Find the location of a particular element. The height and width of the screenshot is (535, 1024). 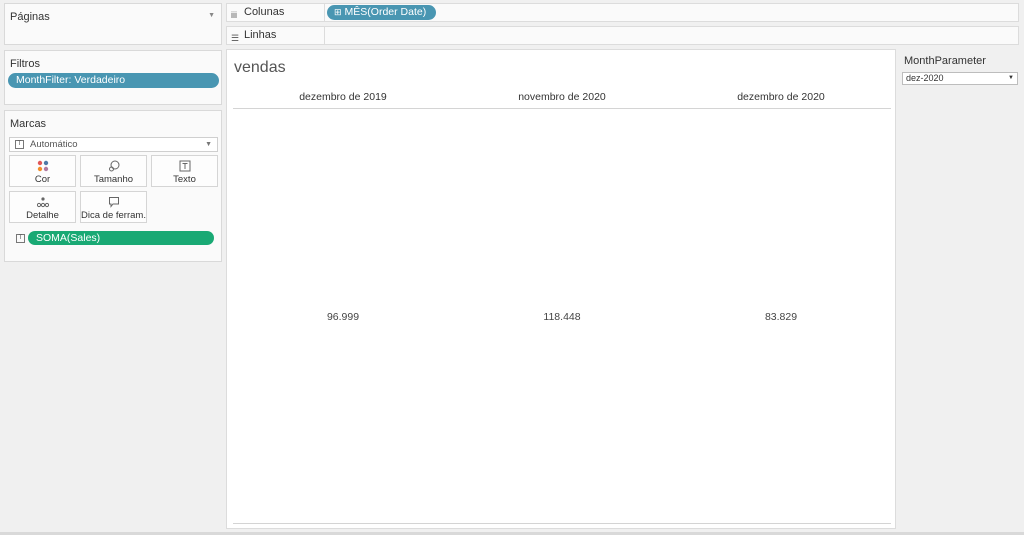

column-header: novembro de 2020 is located at coordinates (562, 97).